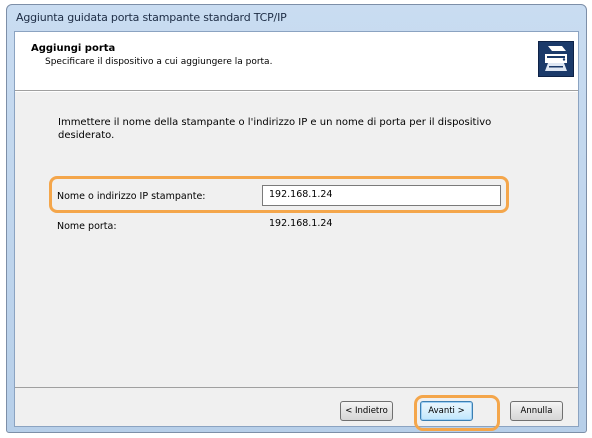 This screenshot has height=438, width=592. I want to click on cancel-button: Annulla, so click(536, 411).